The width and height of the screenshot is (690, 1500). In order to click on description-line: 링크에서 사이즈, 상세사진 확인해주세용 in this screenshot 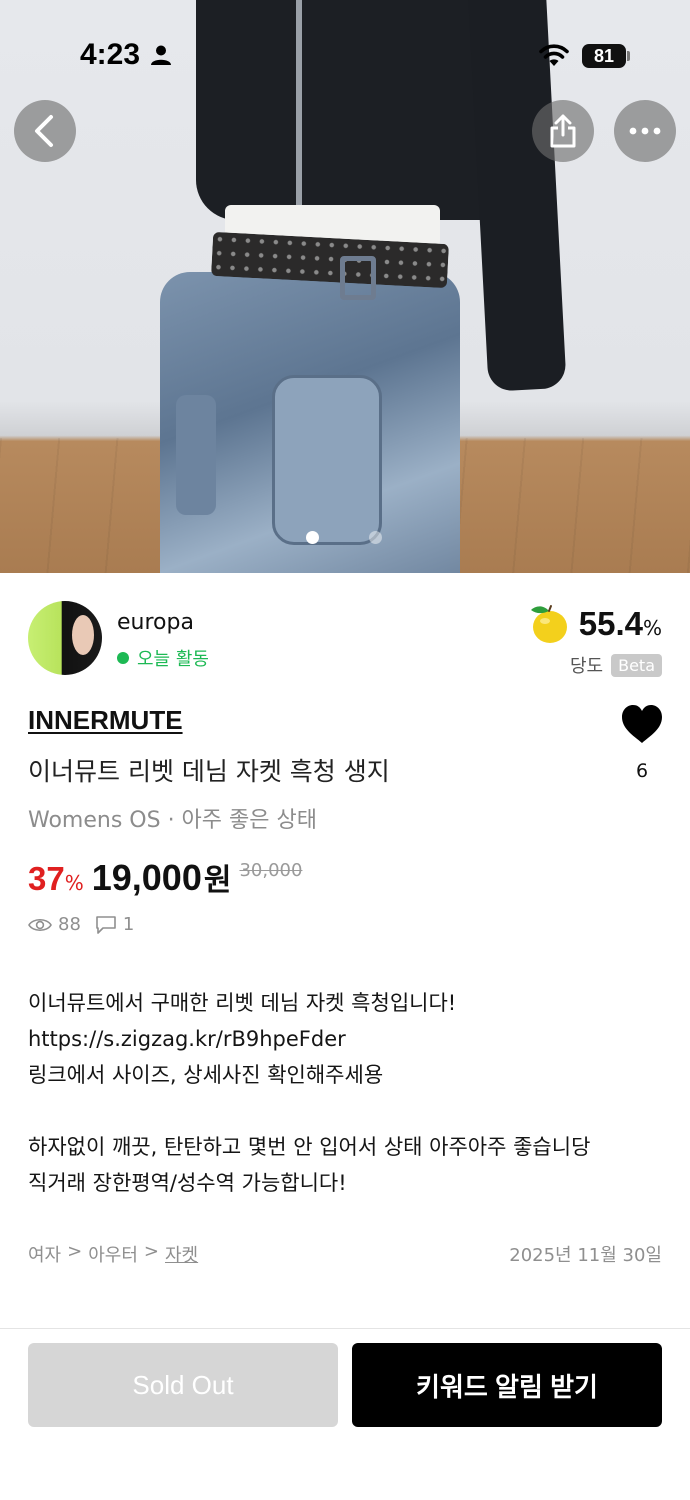, I will do `click(206, 1075)`.